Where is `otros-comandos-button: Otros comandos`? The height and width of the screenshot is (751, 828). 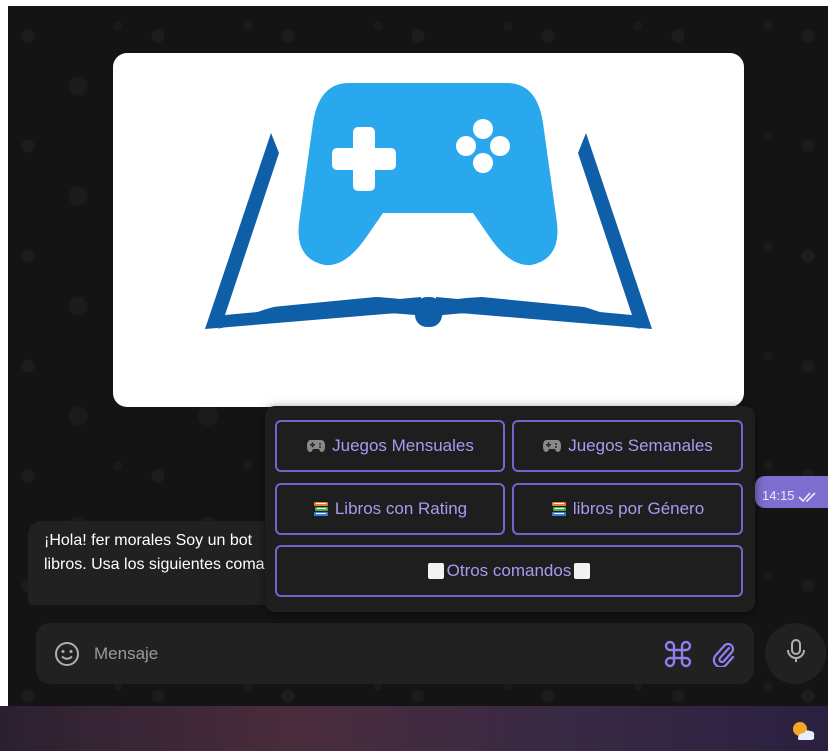
otros-comandos-button: Otros comandos is located at coordinates (509, 571).